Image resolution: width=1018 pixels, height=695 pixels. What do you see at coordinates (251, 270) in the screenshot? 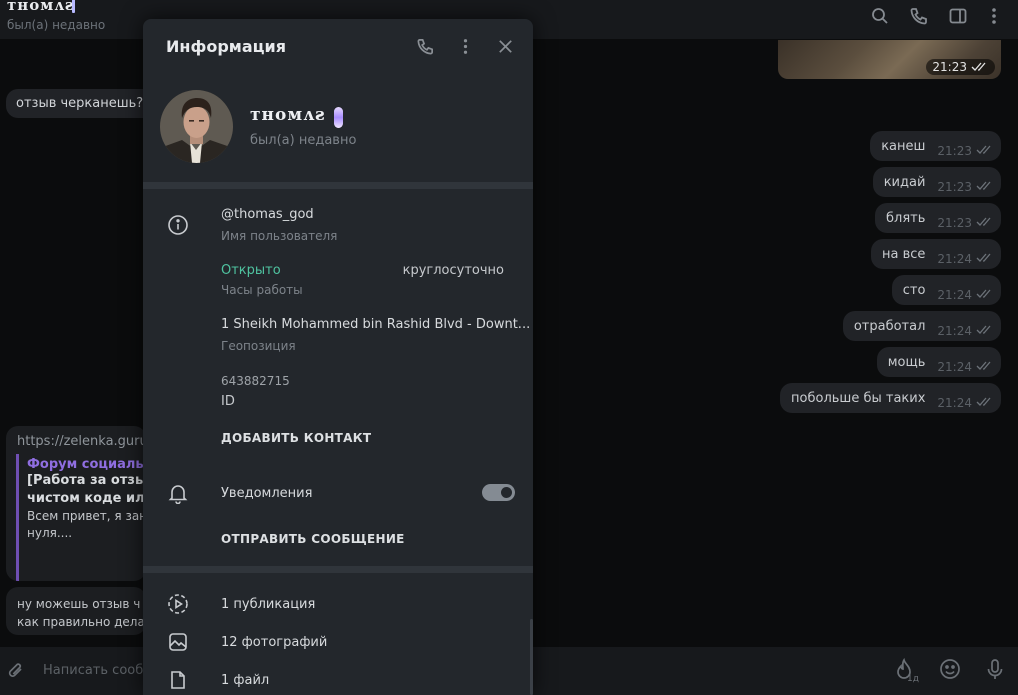
I see `hours-status: Открыто` at bounding box center [251, 270].